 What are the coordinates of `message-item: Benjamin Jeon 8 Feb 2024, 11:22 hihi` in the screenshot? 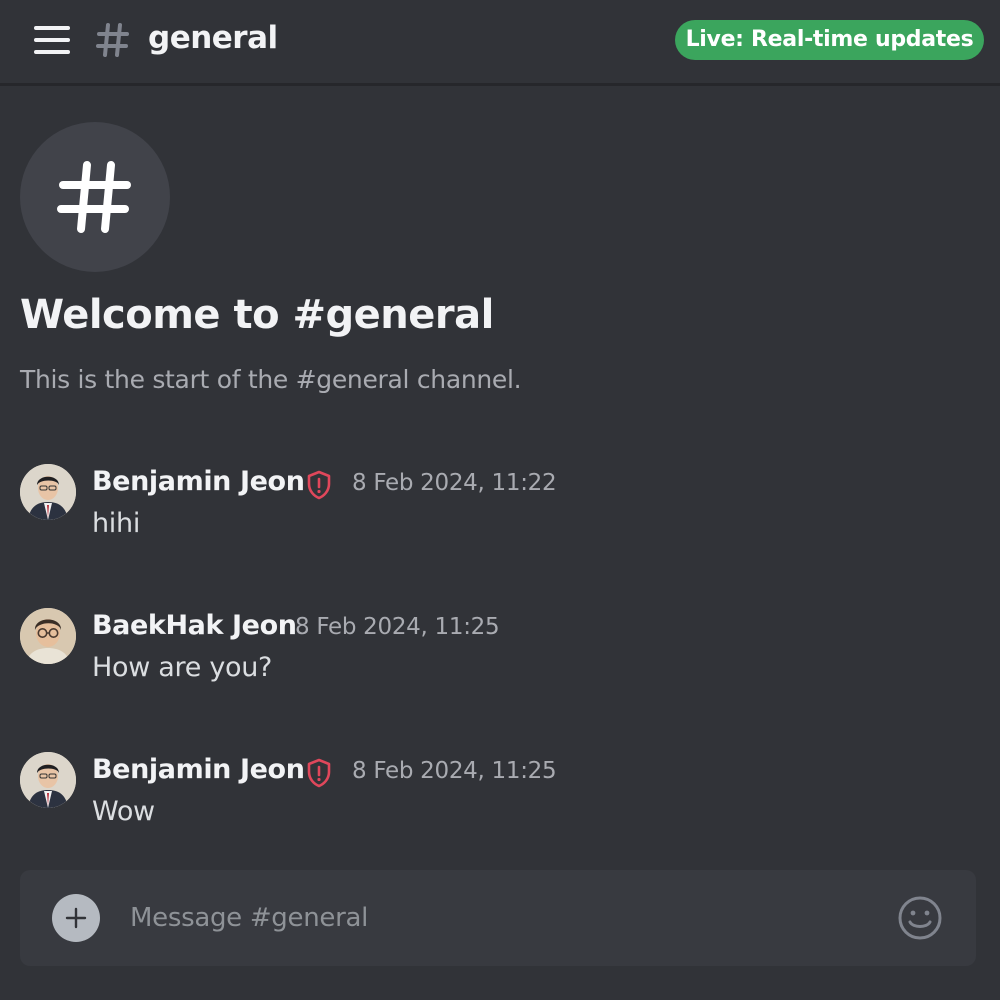 It's located at (500, 509).